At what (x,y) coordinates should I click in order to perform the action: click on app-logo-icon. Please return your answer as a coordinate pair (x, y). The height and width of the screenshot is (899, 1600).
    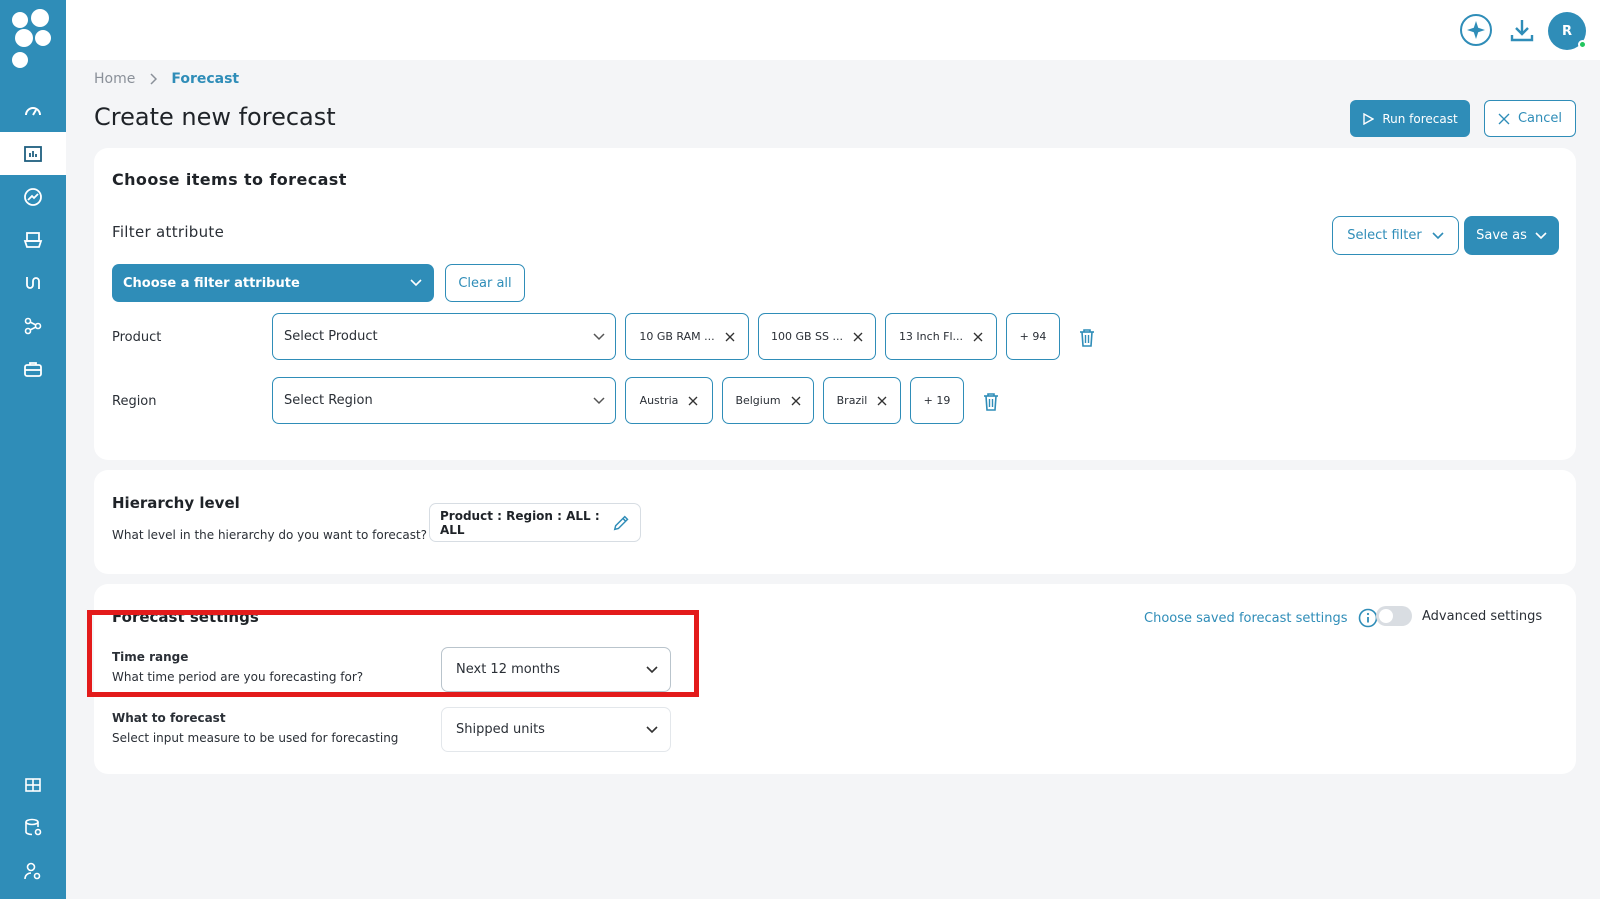
    Looking at the image, I should click on (33, 39).